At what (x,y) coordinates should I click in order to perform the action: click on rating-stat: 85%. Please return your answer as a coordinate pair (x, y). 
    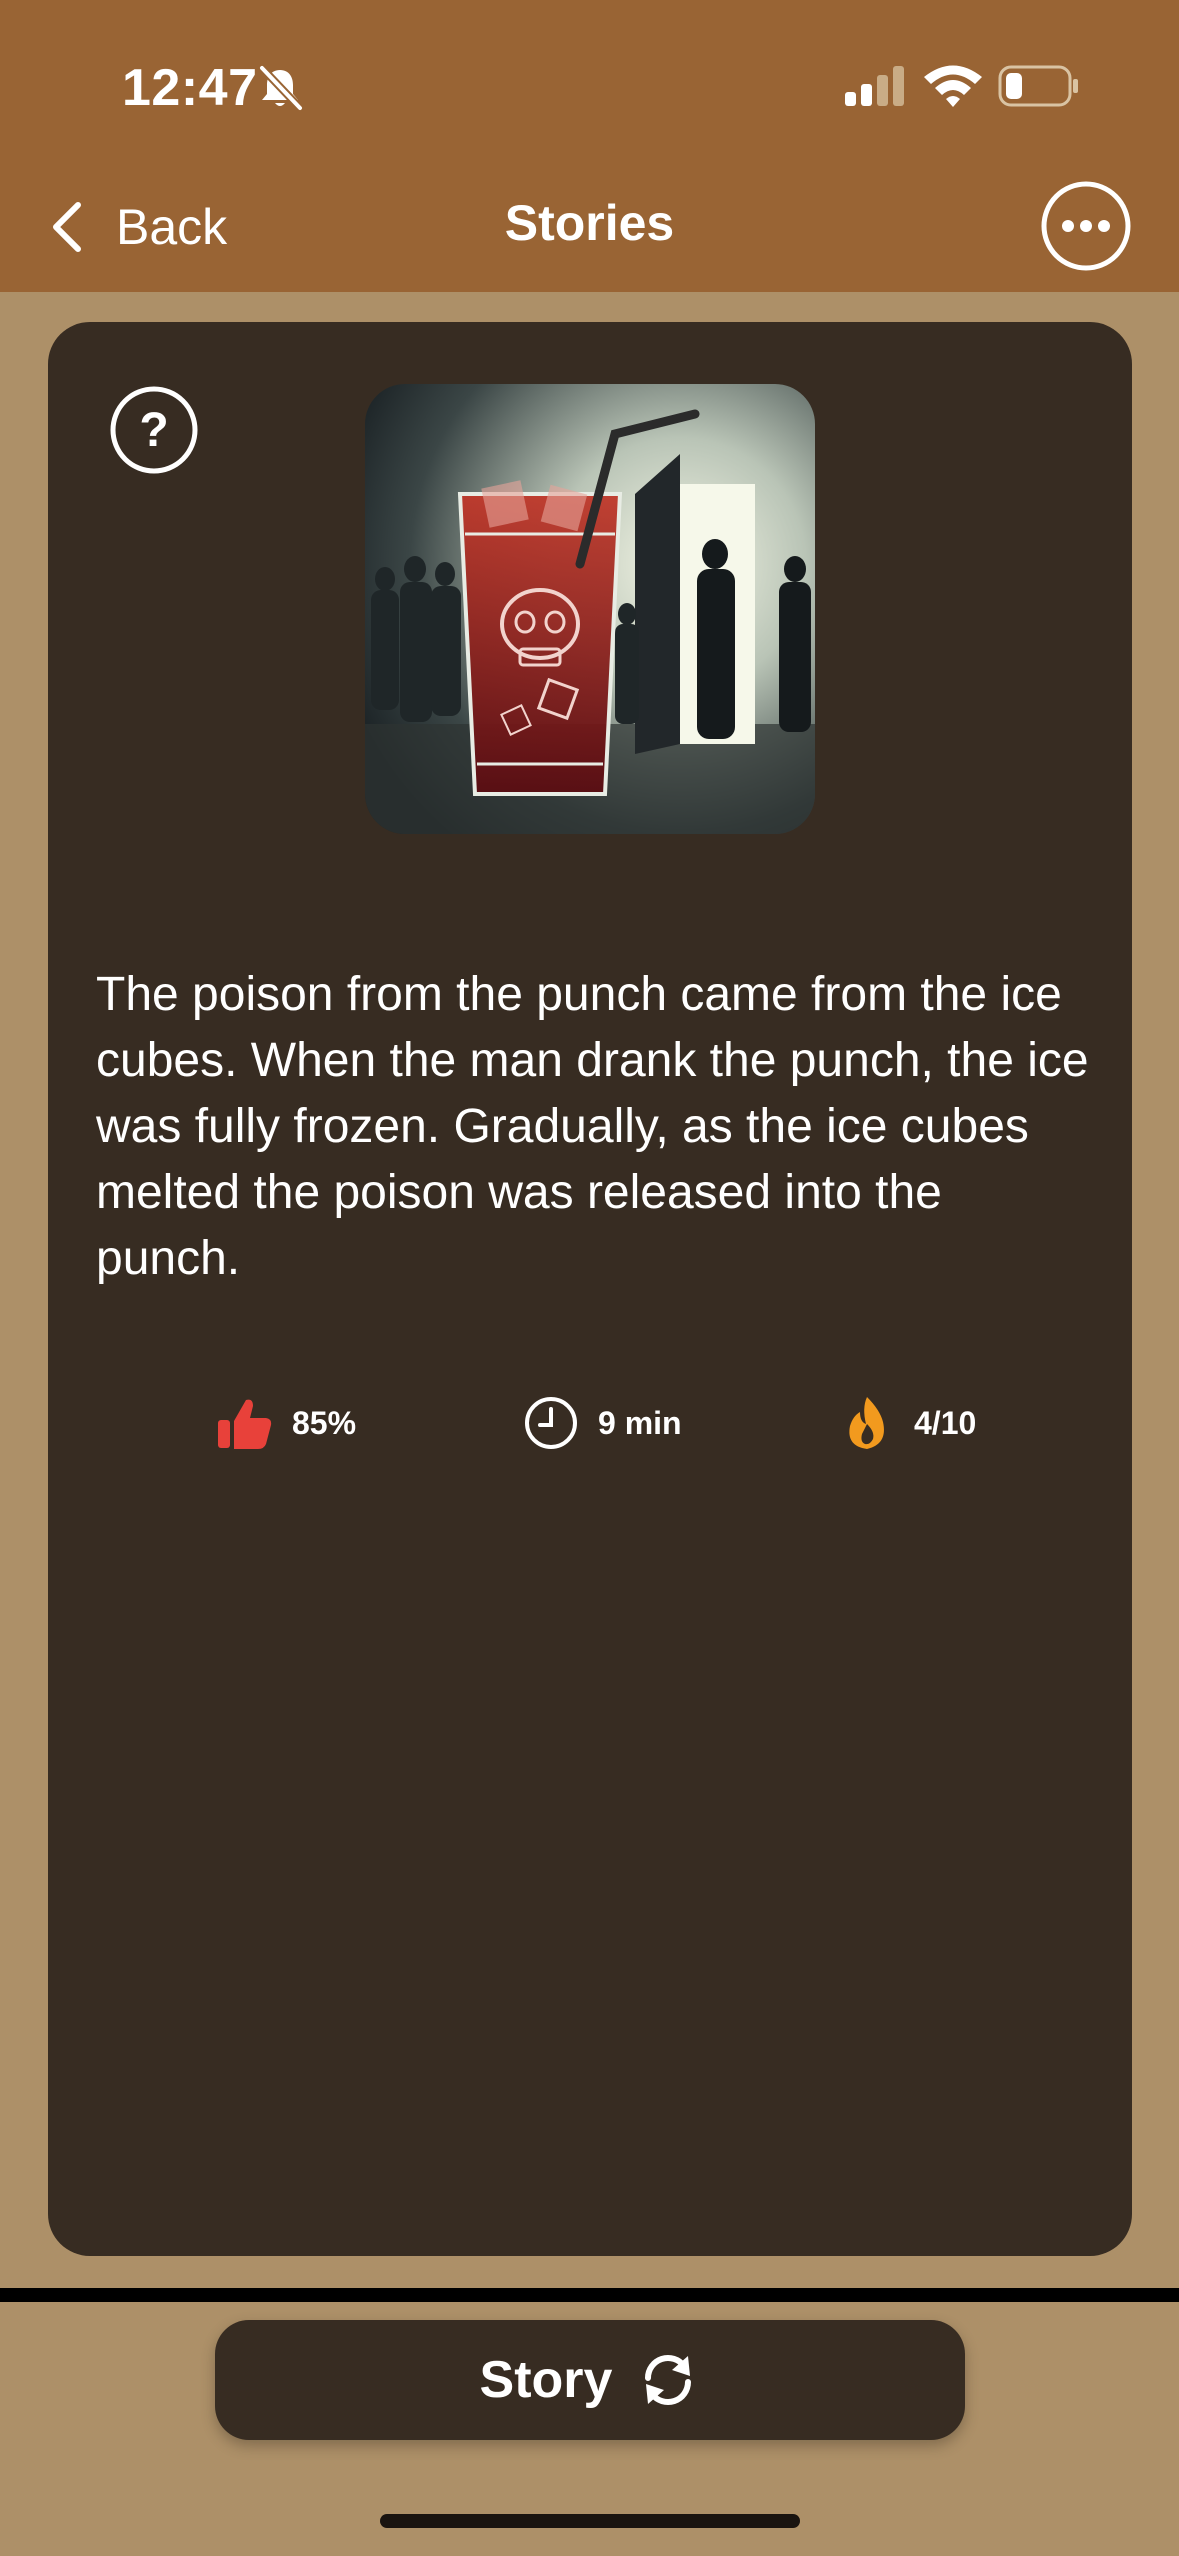
    Looking at the image, I should click on (286, 1423).